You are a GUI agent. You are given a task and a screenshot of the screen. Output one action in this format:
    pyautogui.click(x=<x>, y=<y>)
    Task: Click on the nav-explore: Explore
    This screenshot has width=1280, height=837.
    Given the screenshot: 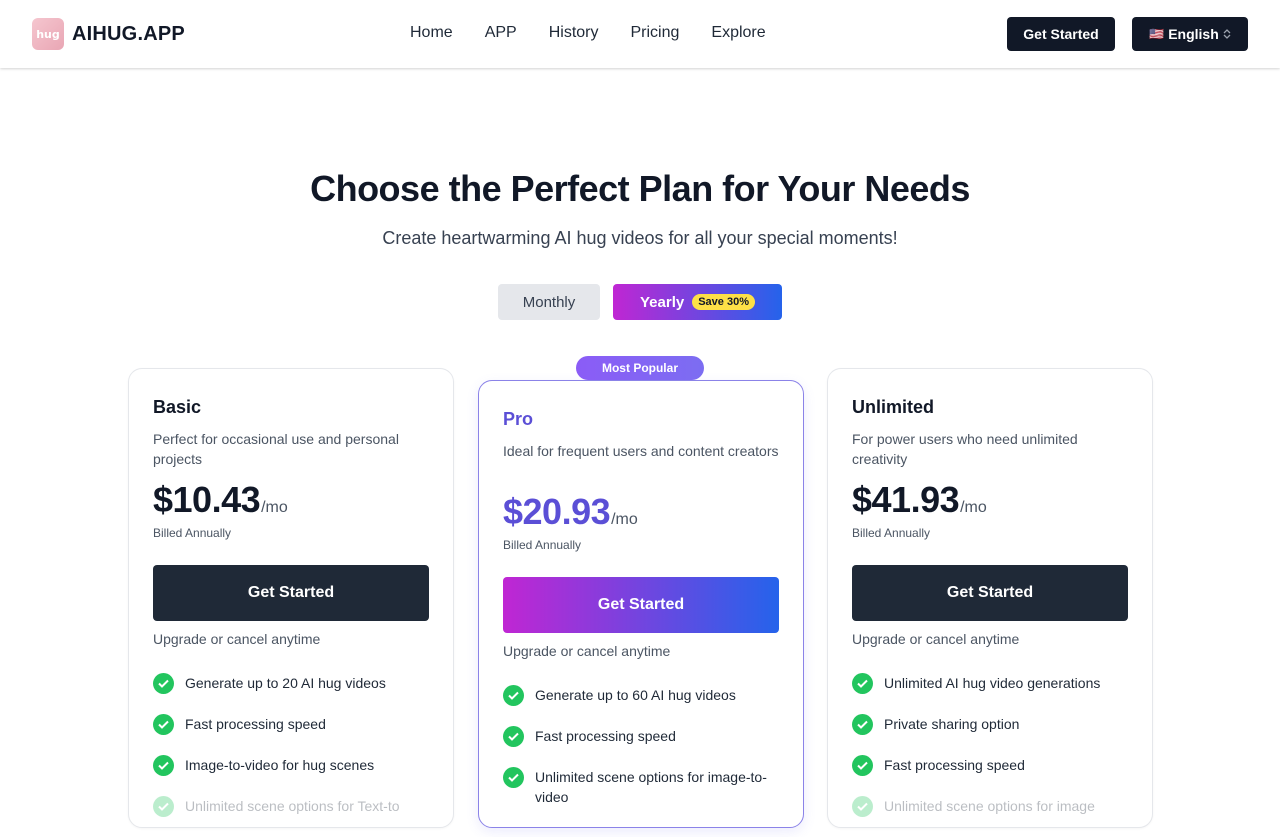 What is the action you would take?
    pyautogui.click(x=738, y=33)
    